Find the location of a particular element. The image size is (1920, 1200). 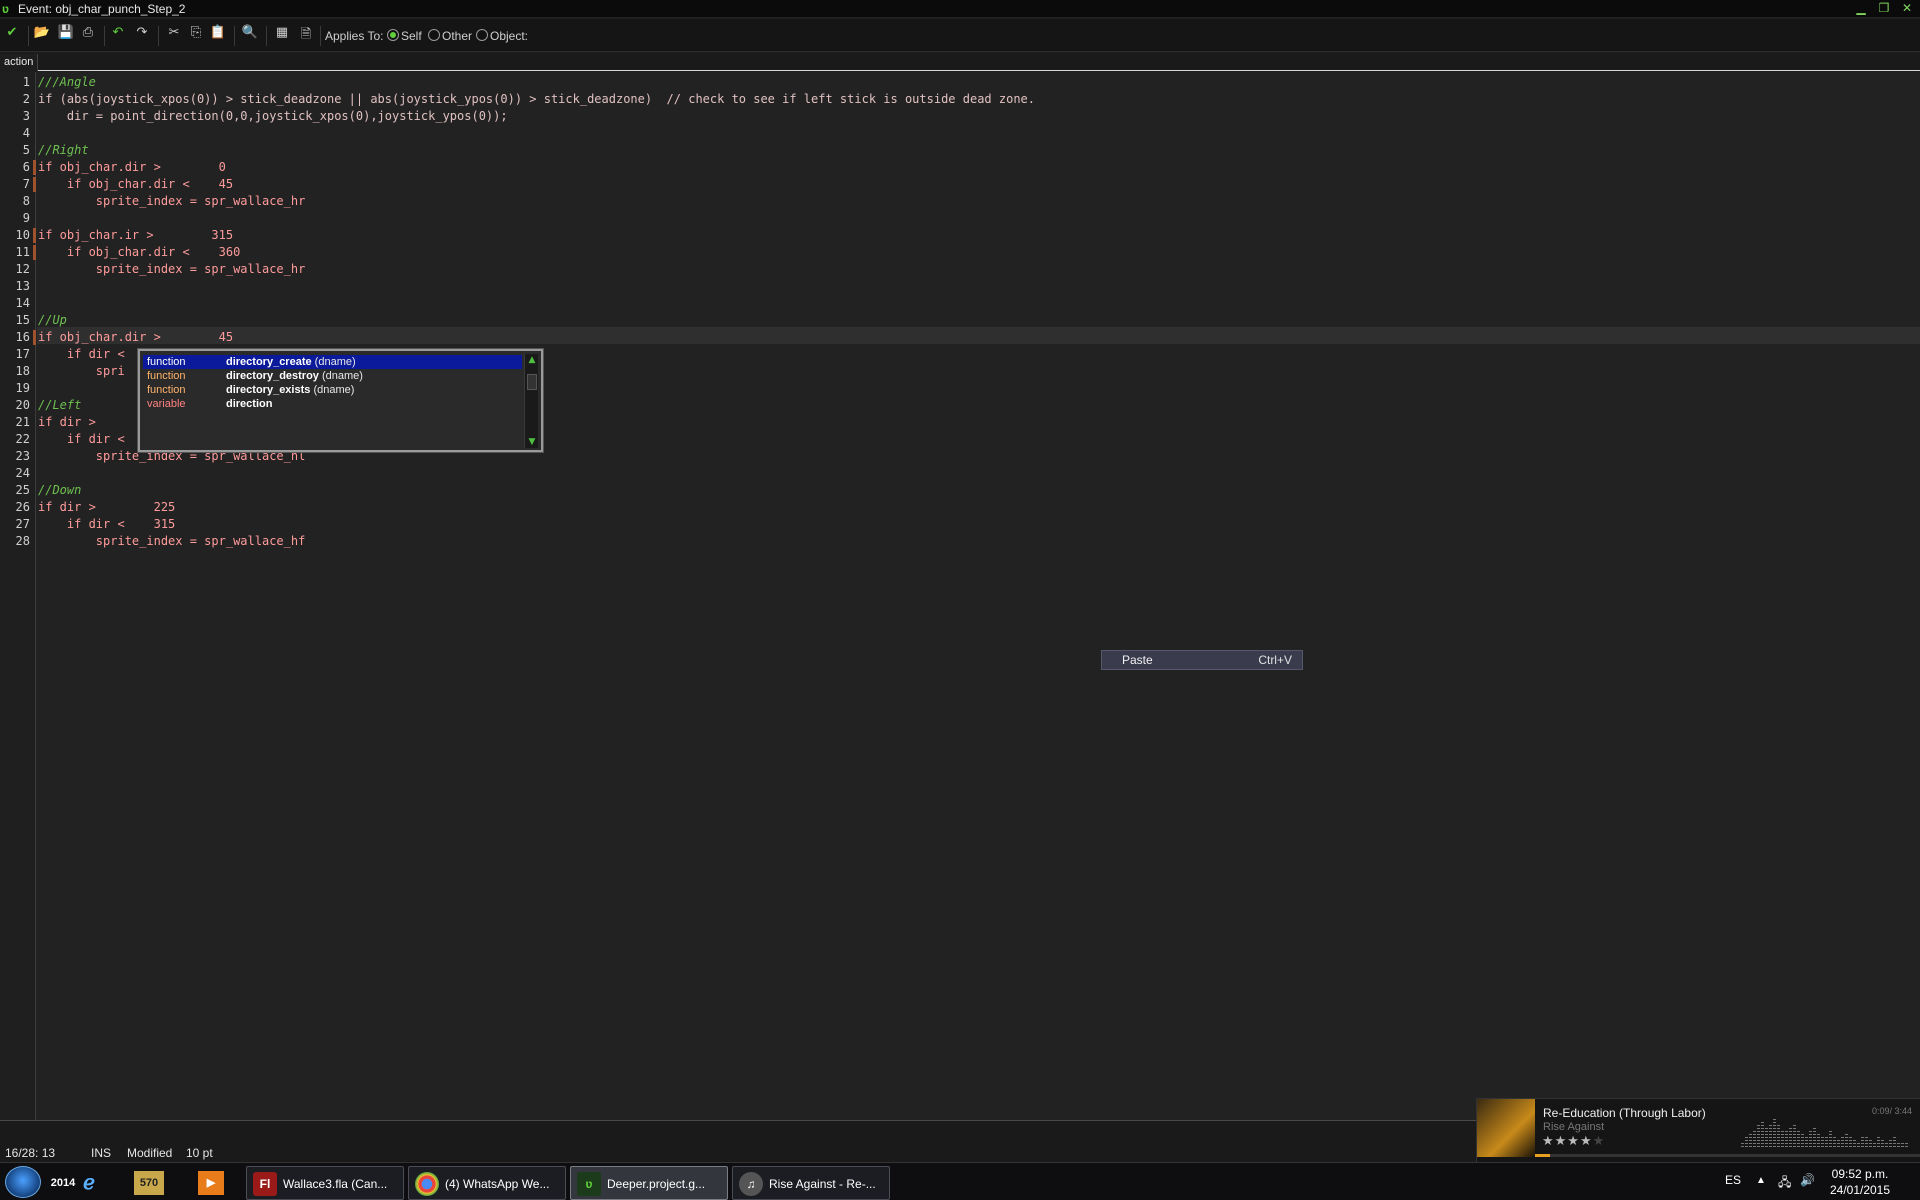

clock-date: 24/01/2015 is located at coordinates (1860, 1190).